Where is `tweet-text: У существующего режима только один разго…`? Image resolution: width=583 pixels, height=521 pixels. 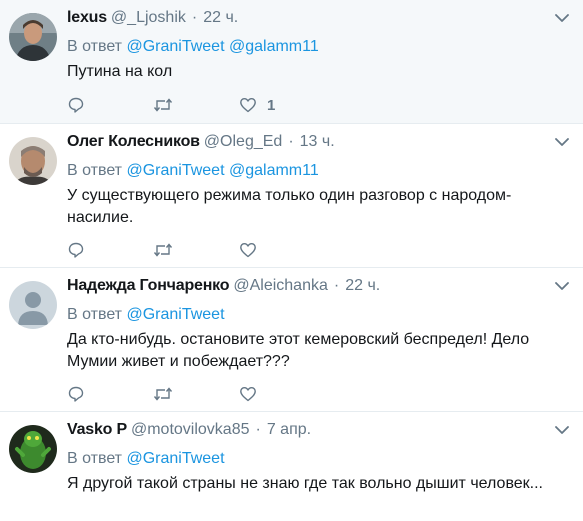 tweet-text: У существующего режима только один разго… is located at coordinates (289, 206).